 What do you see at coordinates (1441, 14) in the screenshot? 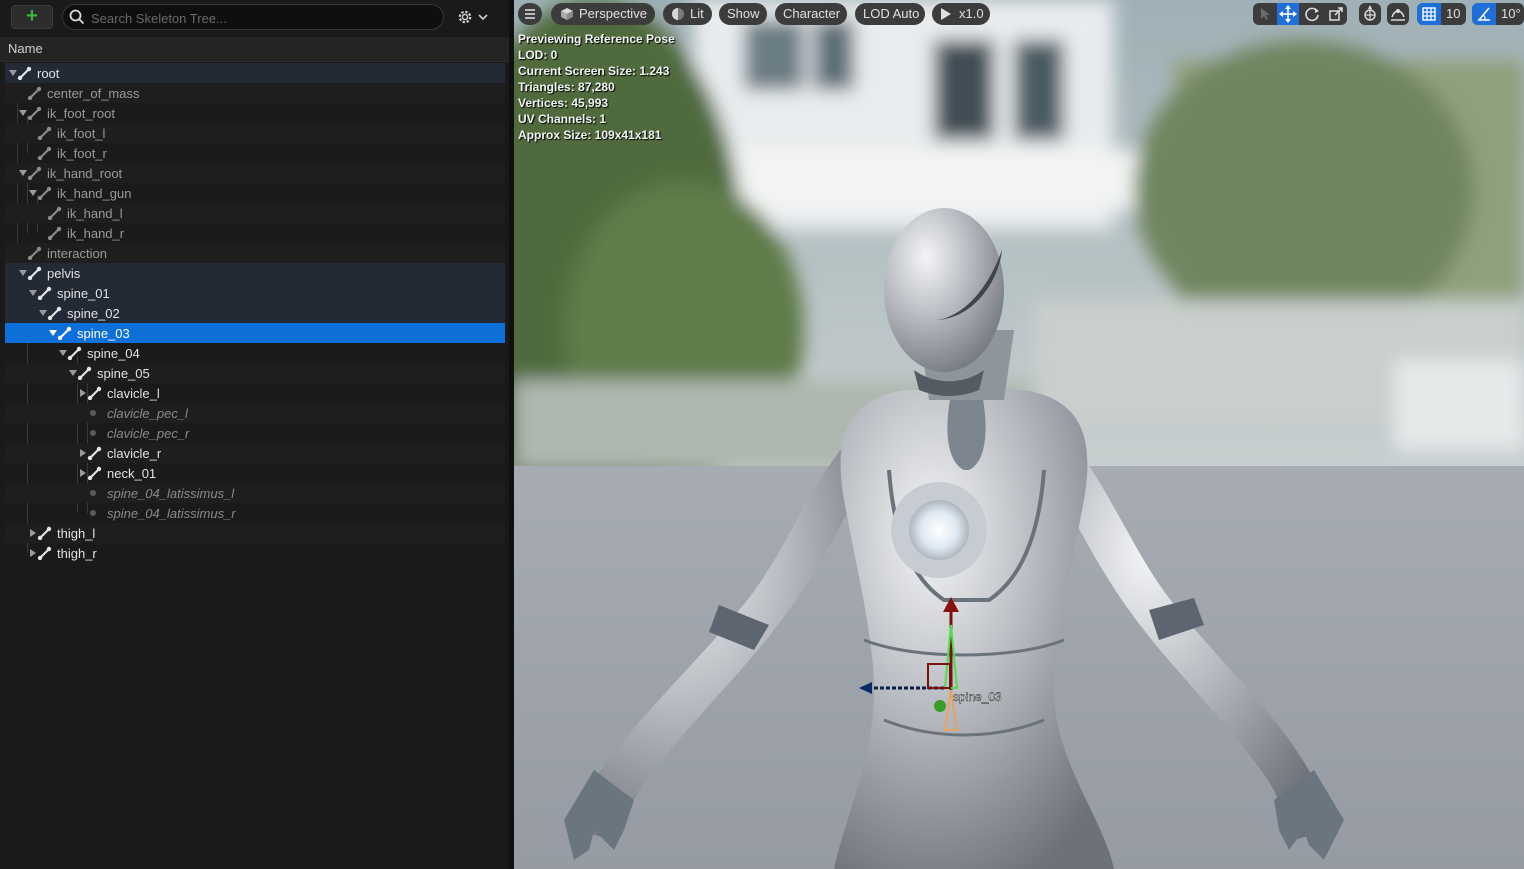
I see `grid-snap-button: 10` at bounding box center [1441, 14].